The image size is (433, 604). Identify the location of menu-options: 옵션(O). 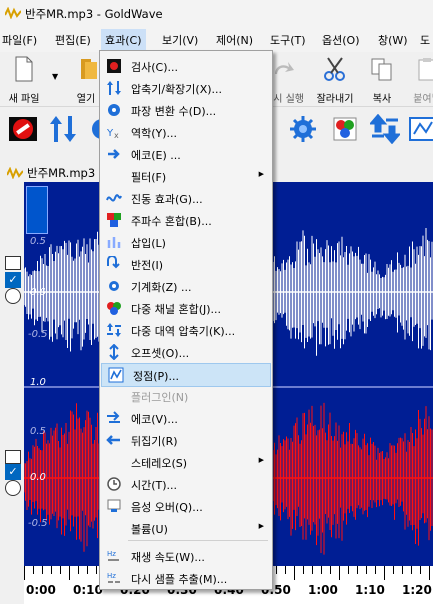
(340, 40).